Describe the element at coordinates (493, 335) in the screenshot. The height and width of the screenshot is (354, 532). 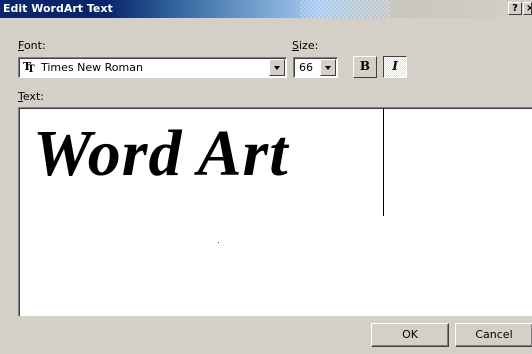
I see `cancel-button: Cancel` at that location.